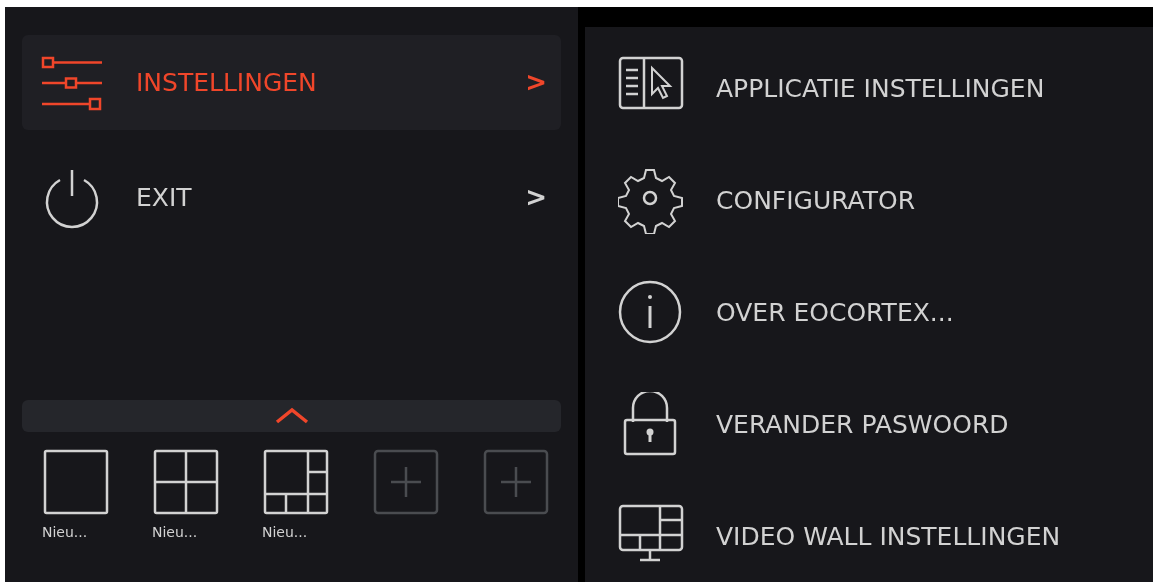 The width and height of the screenshot is (1153, 582). What do you see at coordinates (888, 536) in the screenshot?
I see `submenu-item: VIDEO WALL INSTELLINGEN` at bounding box center [888, 536].